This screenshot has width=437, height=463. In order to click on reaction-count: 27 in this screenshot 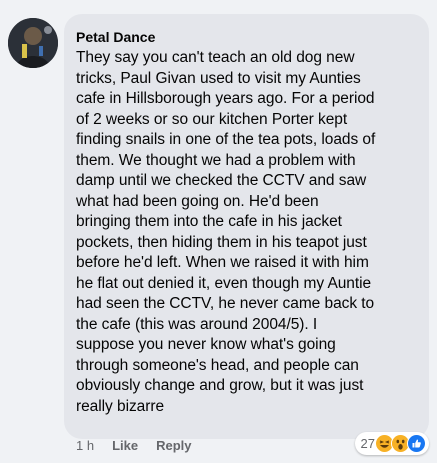, I will do `click(367, 443)`.